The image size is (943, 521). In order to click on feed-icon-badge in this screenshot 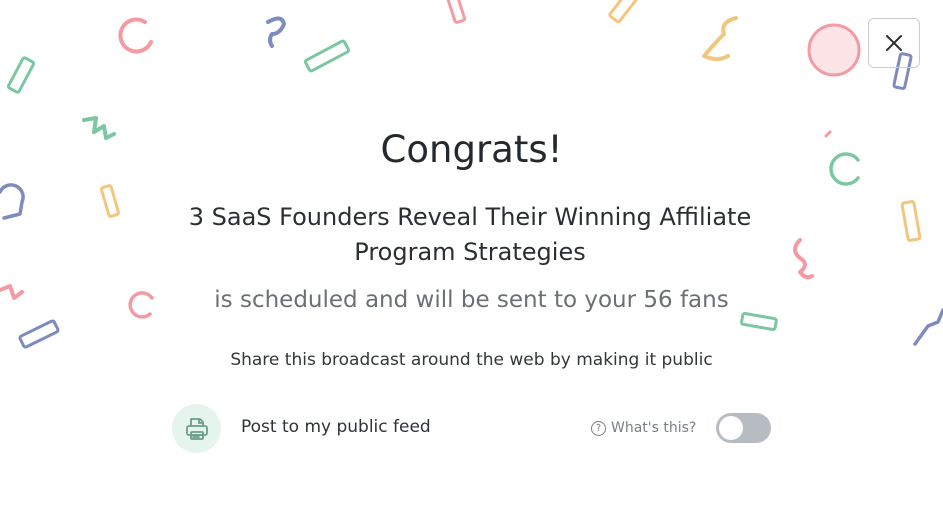, I will do `click(196, 428)`.